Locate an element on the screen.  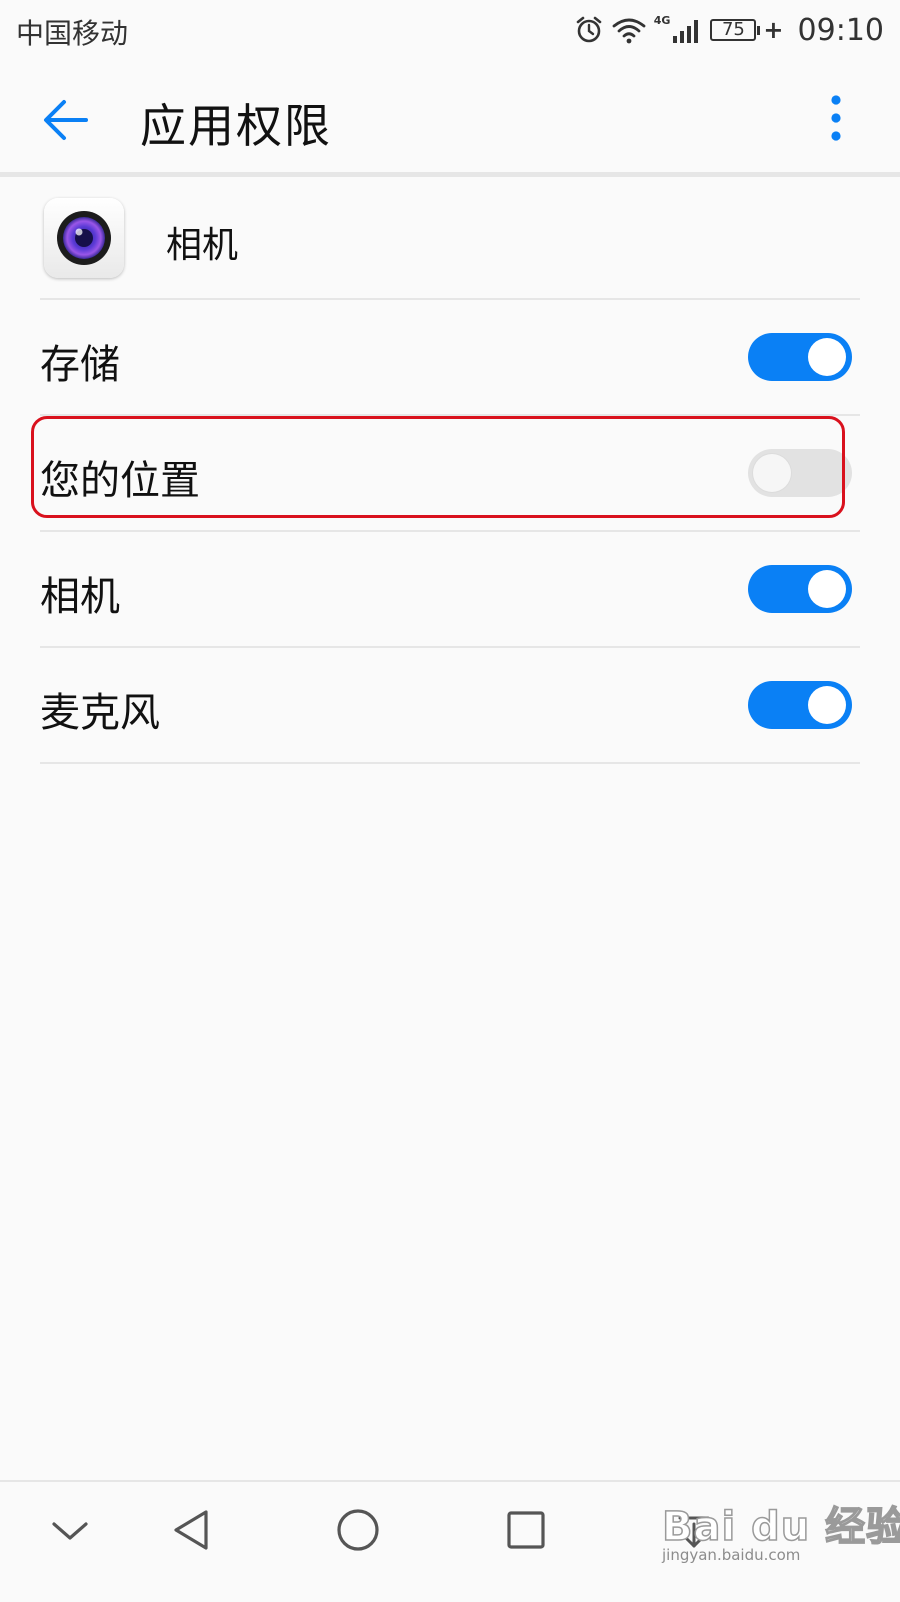
signal-icon is located at coordinates (687, 30).